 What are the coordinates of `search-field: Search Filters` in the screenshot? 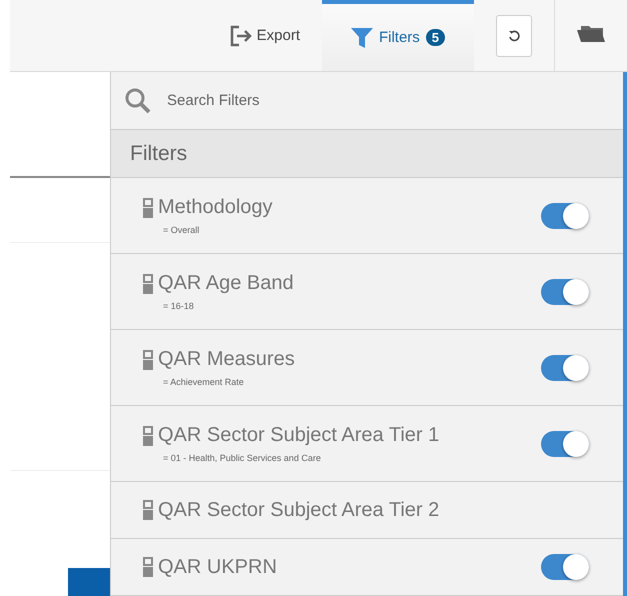 It's located at (394, 100).